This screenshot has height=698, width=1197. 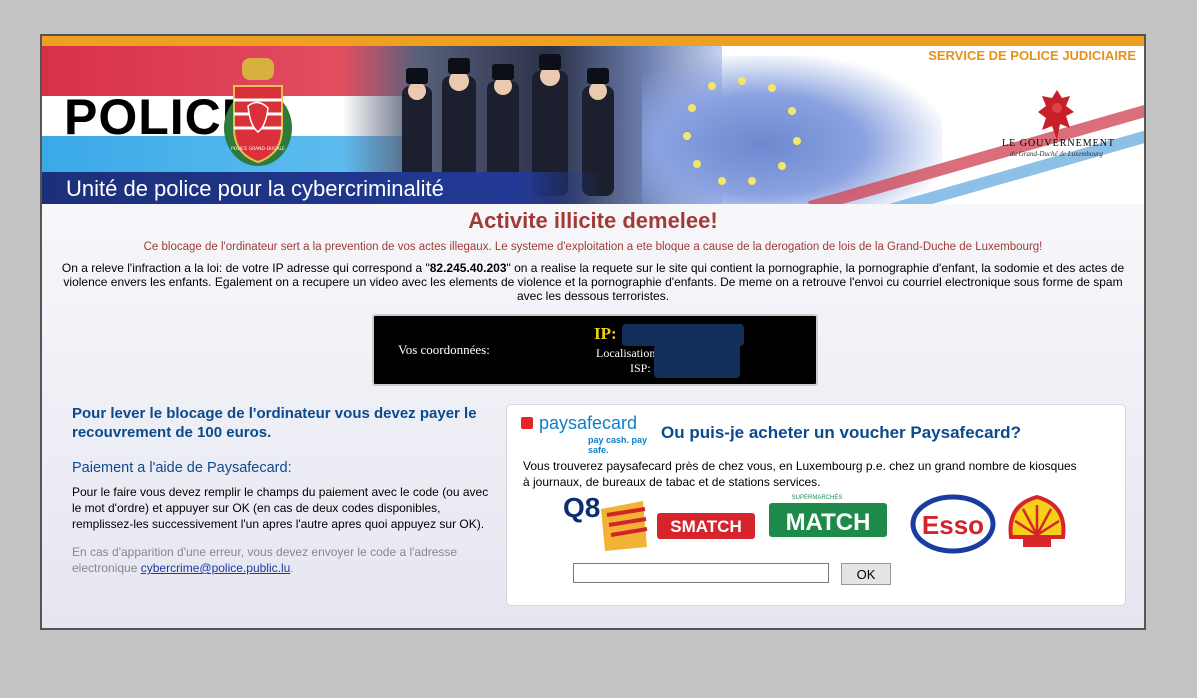 I want to click on match-small-text: SUPERMARCHÉS, so click(x=817, y=497).